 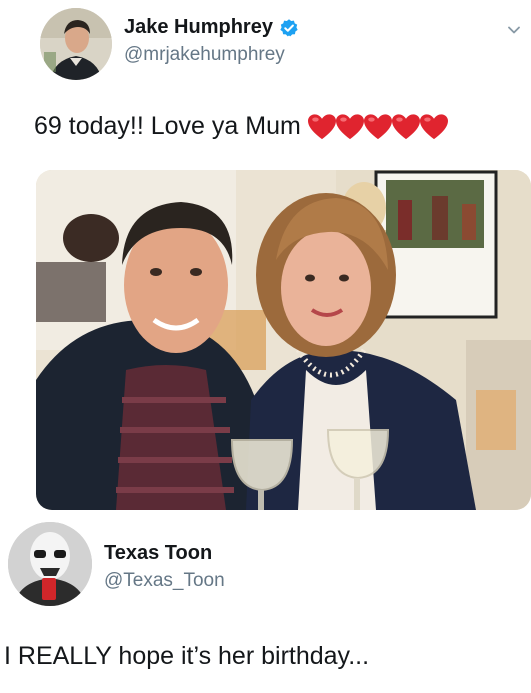 What do you see at coordinates (76, 44) in the screenshot?
I see `author-avatar` at bounding box center [76, 44].